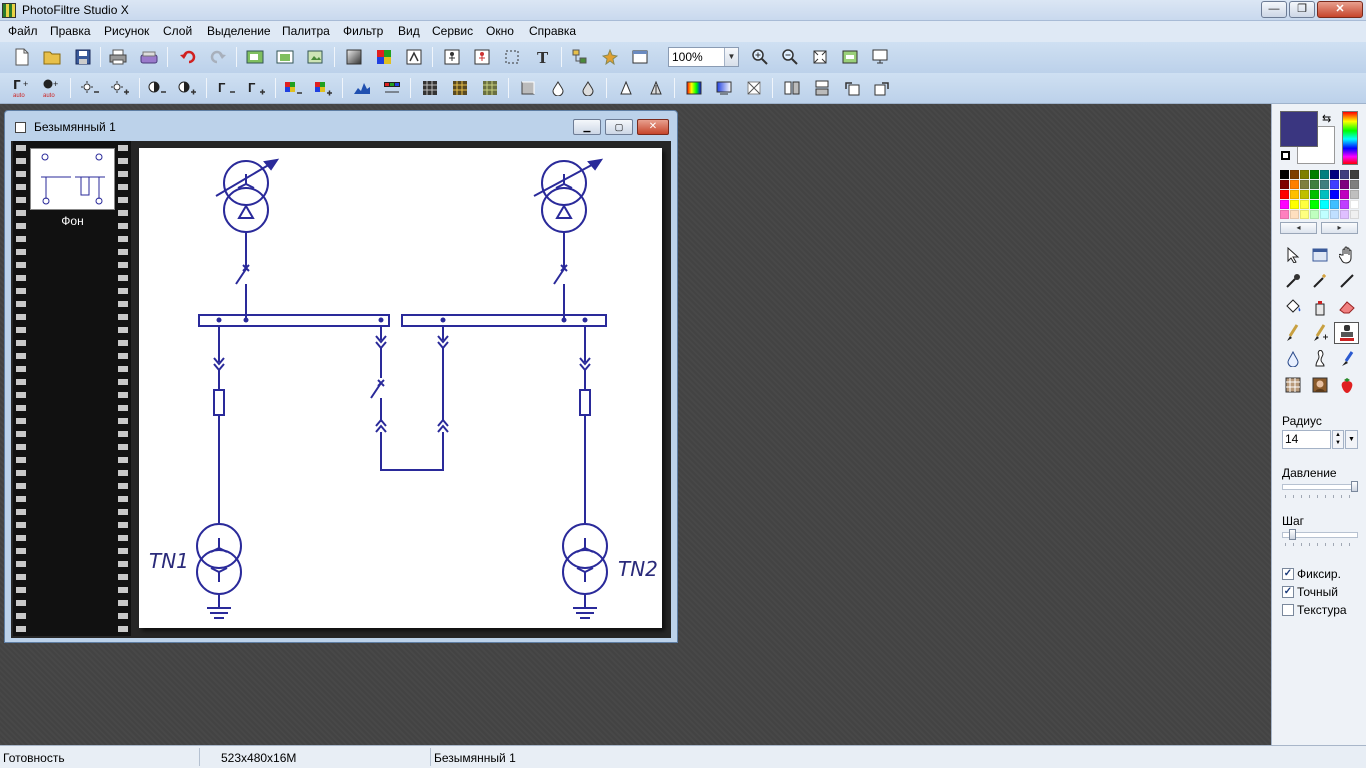  Describe the element at coordinates (72, 179) in the screenshot. I see `layer-thumbnail` at that location.